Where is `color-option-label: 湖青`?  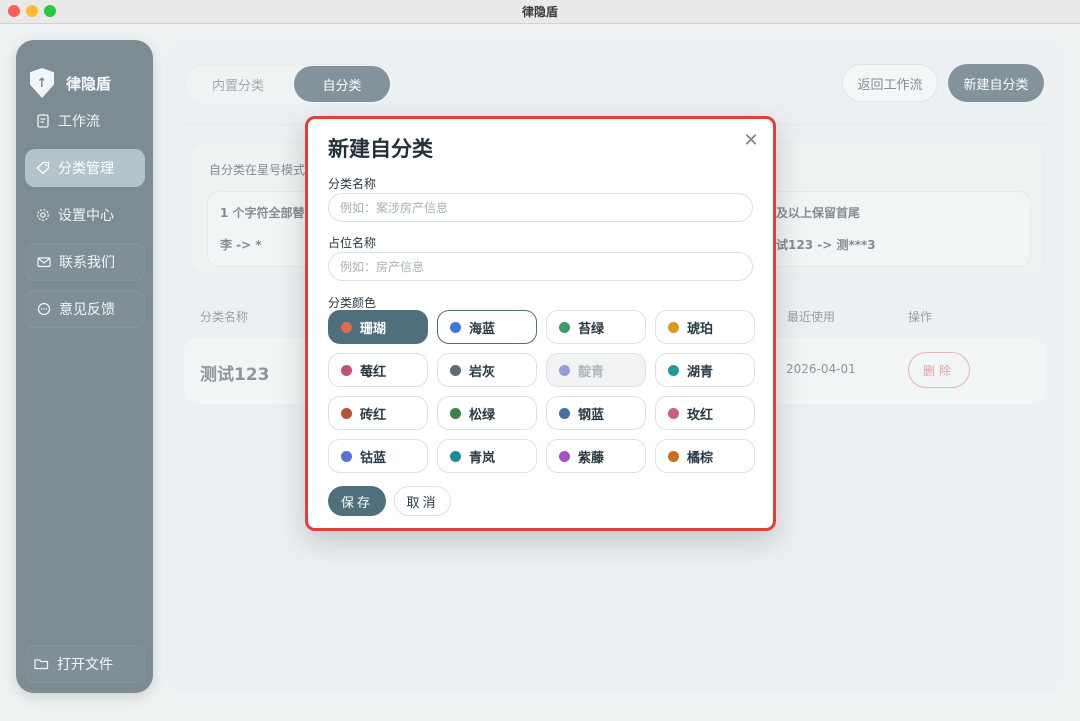 color-option-label: 湖青 is located at coordinates (700, 372).